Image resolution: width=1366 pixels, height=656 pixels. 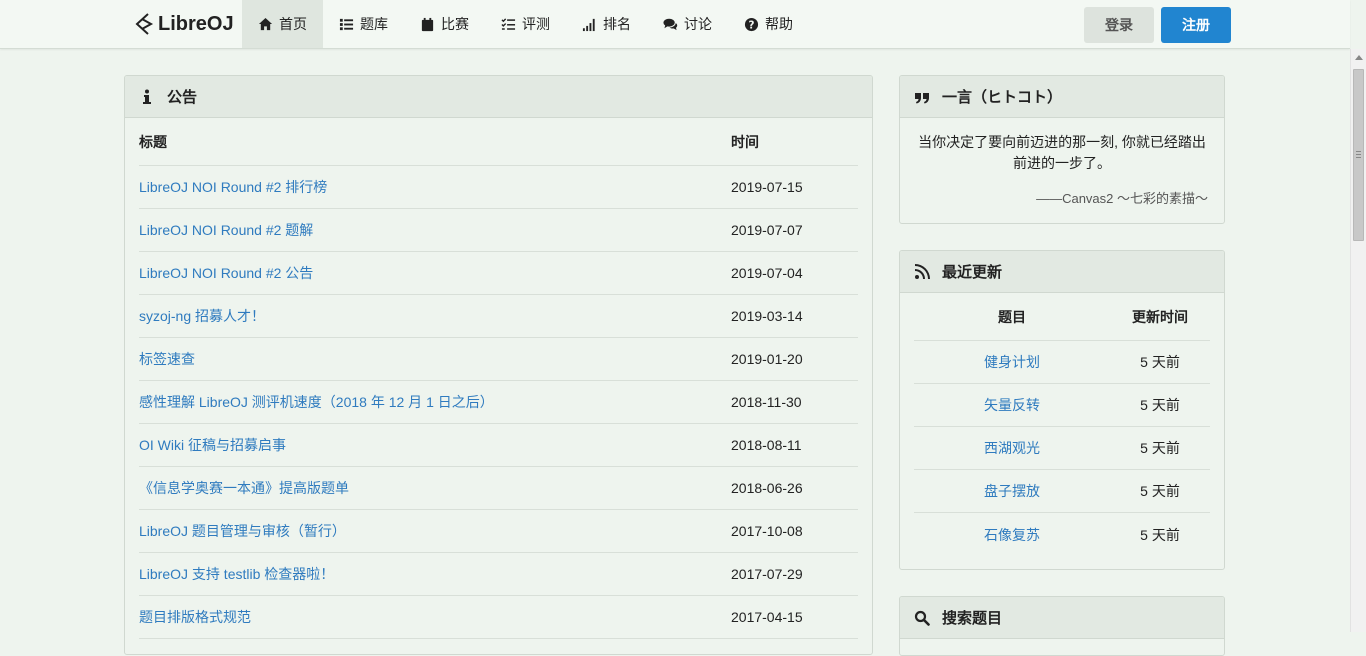 I want to click on tasks-icon, so click(x=508, y=23).